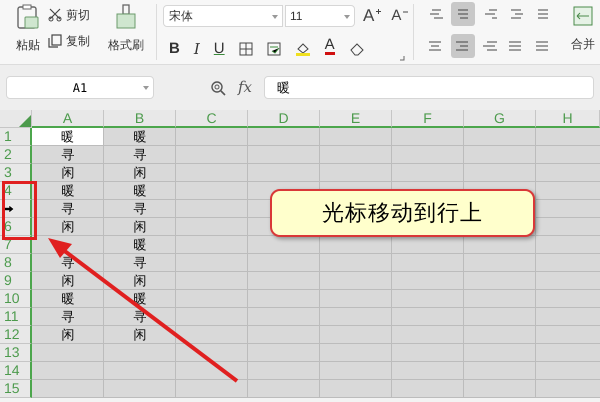  Describe the element at coordinates (223, 15) in the screenshot. I see `font-name-field: 宋体` at that location.